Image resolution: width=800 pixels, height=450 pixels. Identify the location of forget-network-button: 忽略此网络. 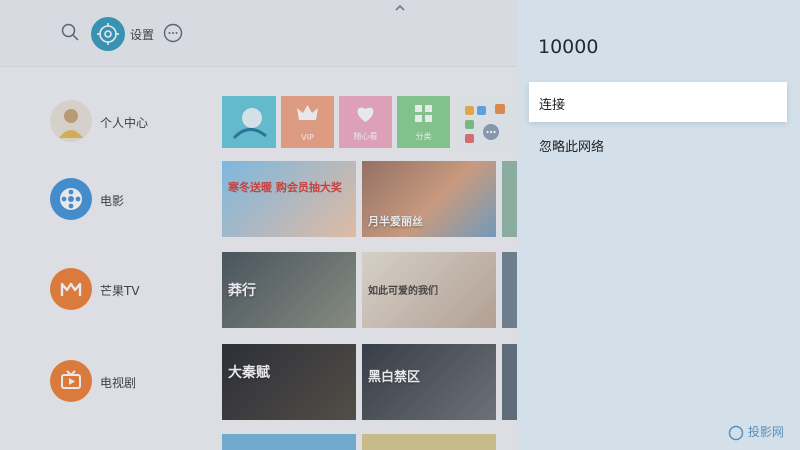
(658, 144).